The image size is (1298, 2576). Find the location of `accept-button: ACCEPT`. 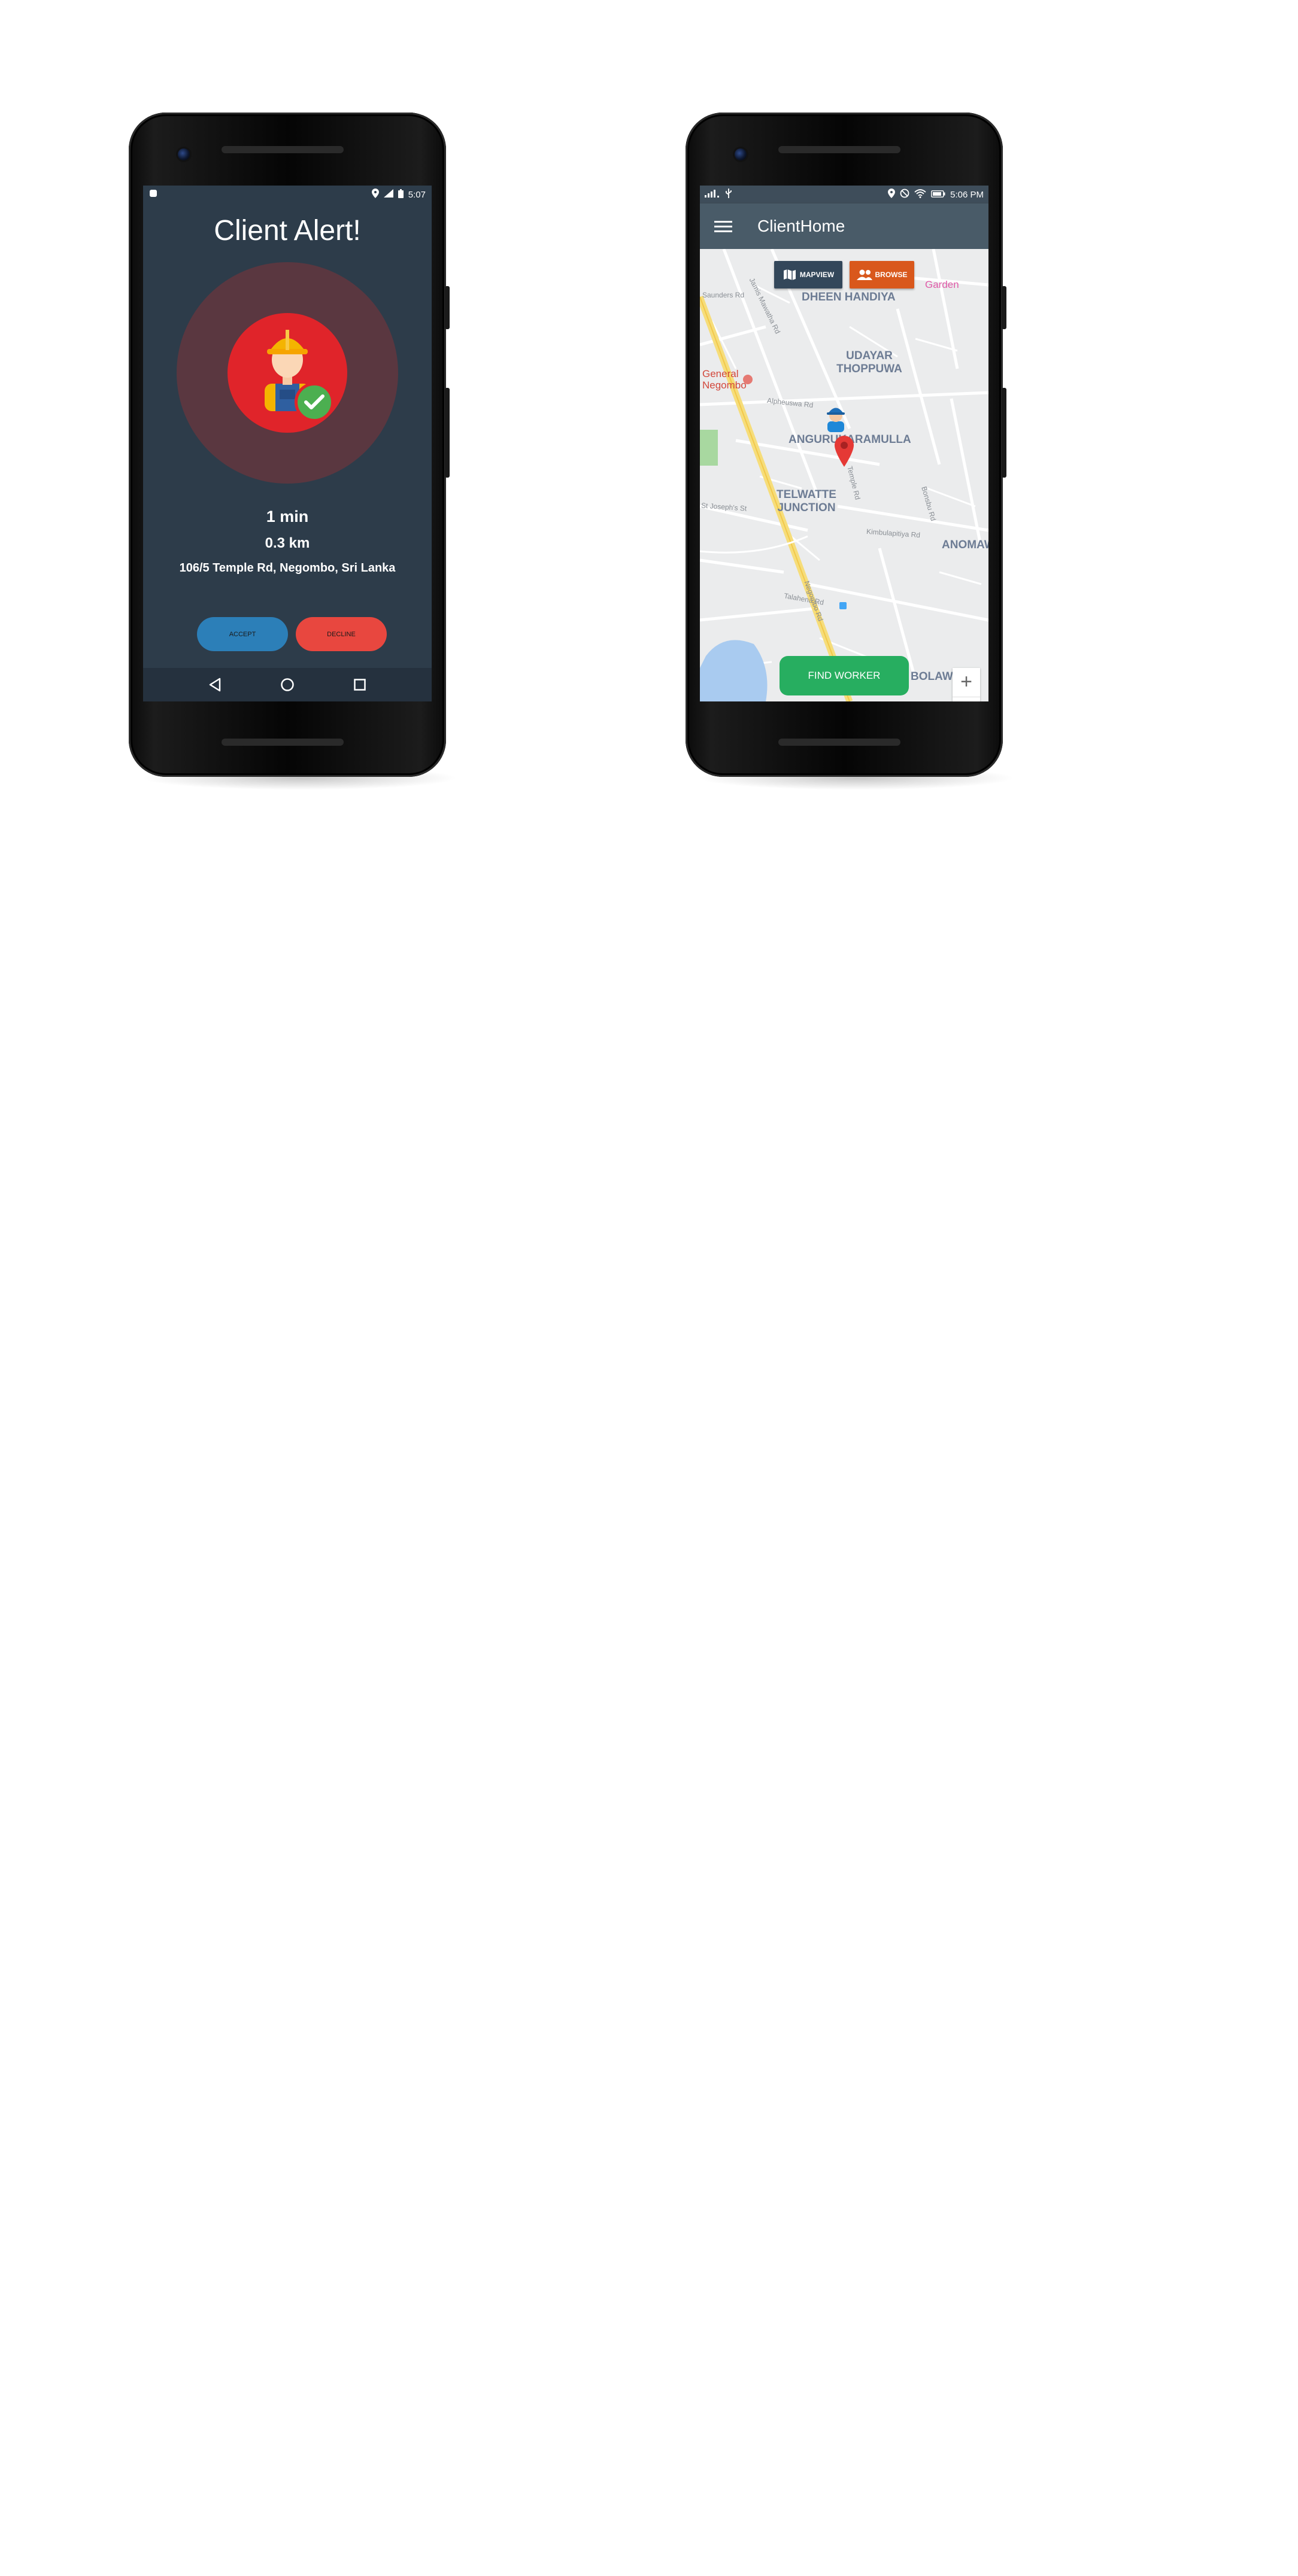

accept-button: ACCEPT is located at coordinates (243, 634).